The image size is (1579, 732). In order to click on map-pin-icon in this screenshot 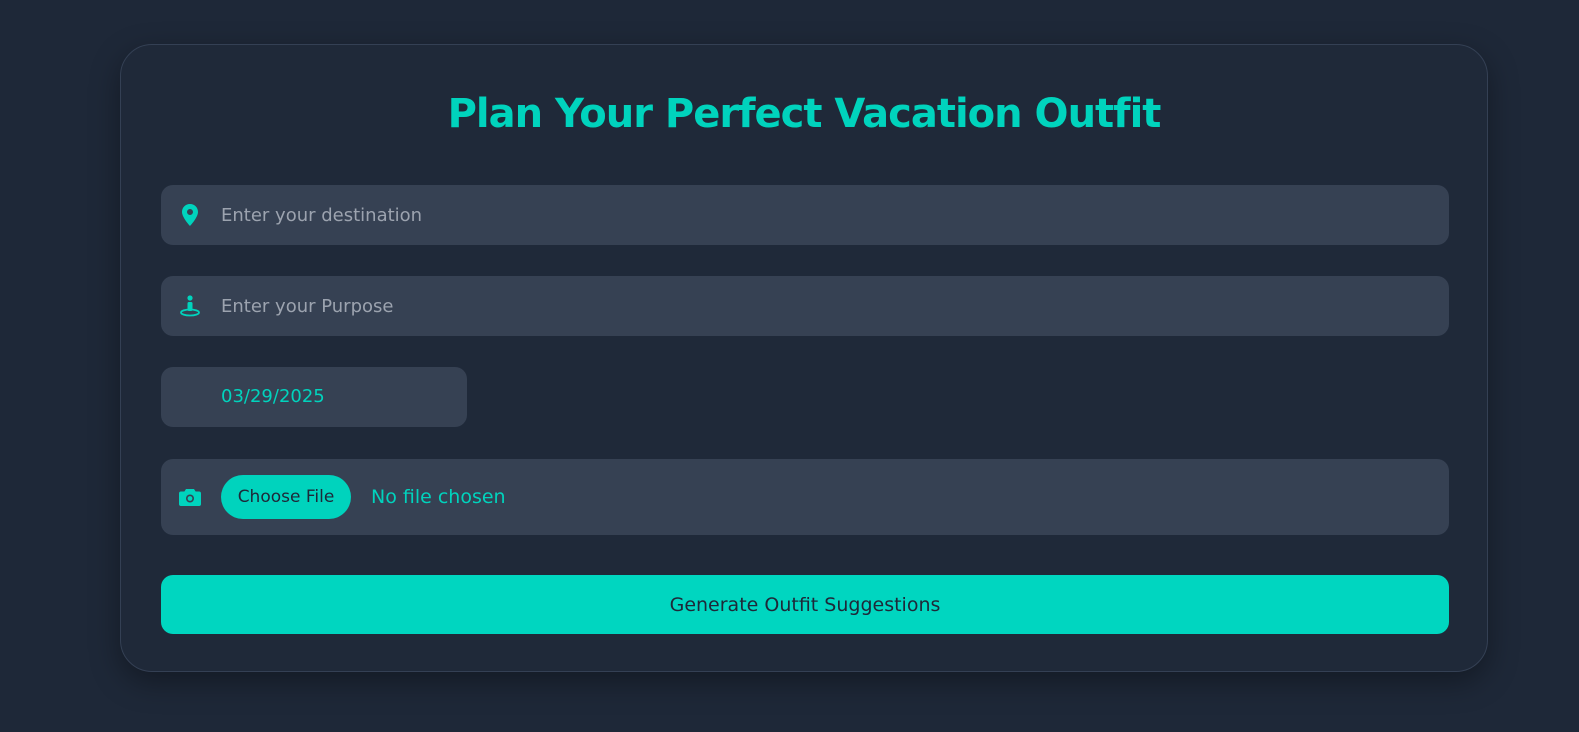, I will do `click(190, 215)`.